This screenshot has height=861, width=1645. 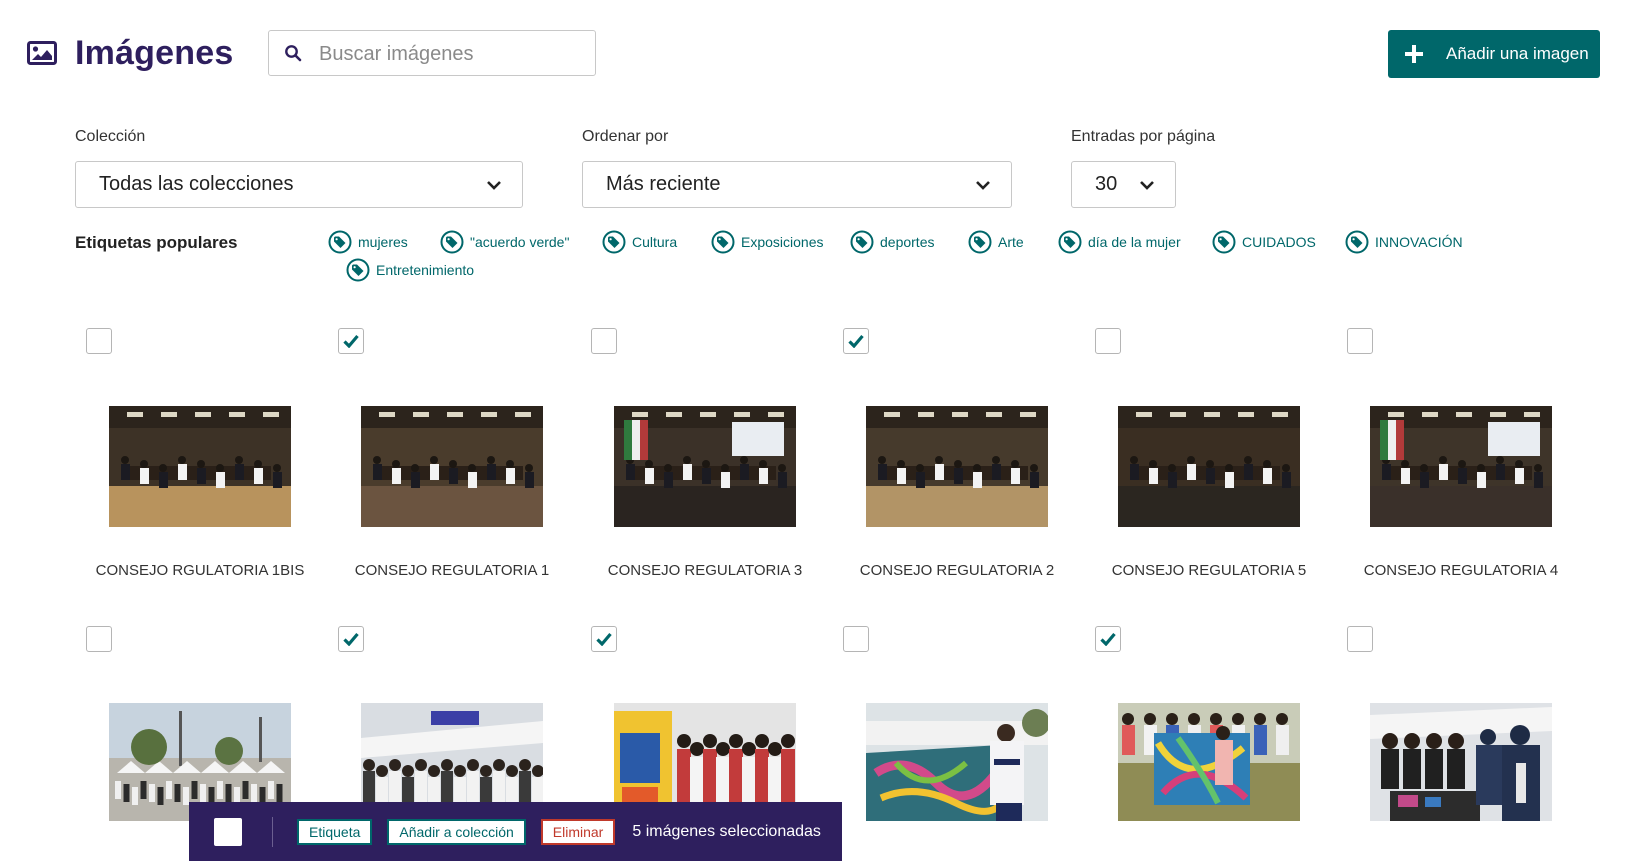 I want to click on search-box, so click(x=432, y=53).